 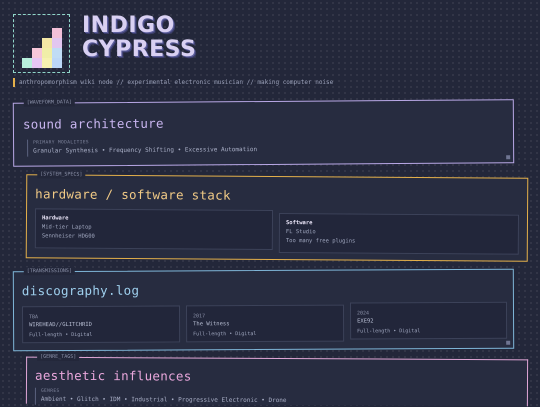 What do you see at coordinates (55, 218) in the screenshot?
I see `hardware-title: Hardware` at bounding box center [55, 218].